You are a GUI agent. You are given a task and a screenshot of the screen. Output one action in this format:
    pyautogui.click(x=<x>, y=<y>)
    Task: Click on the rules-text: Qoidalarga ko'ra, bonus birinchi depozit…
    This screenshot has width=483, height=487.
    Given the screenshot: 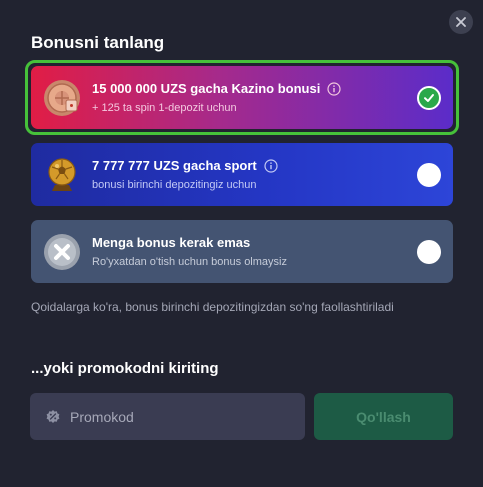 What is the action you would take?
    pyautogui.click(x=212, y=307)
    